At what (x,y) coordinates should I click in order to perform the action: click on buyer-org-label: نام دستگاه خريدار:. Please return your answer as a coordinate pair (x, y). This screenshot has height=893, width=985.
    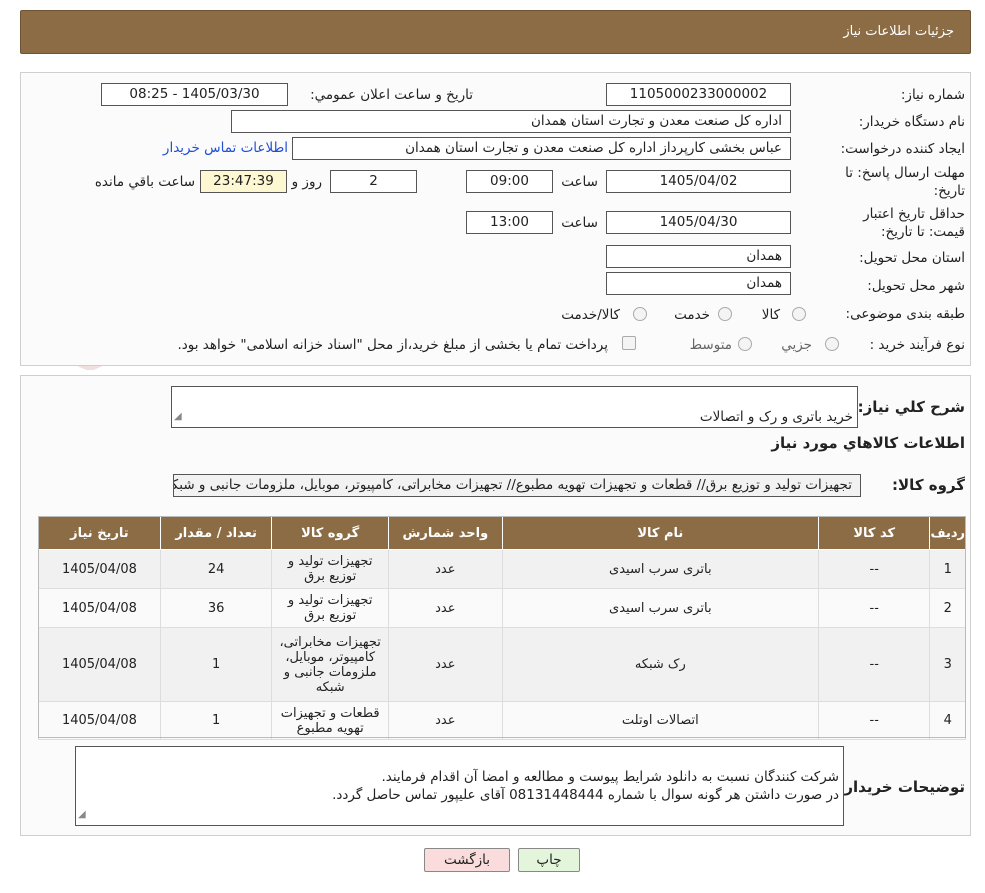
    Looking at the image, I should click on (911, 122).